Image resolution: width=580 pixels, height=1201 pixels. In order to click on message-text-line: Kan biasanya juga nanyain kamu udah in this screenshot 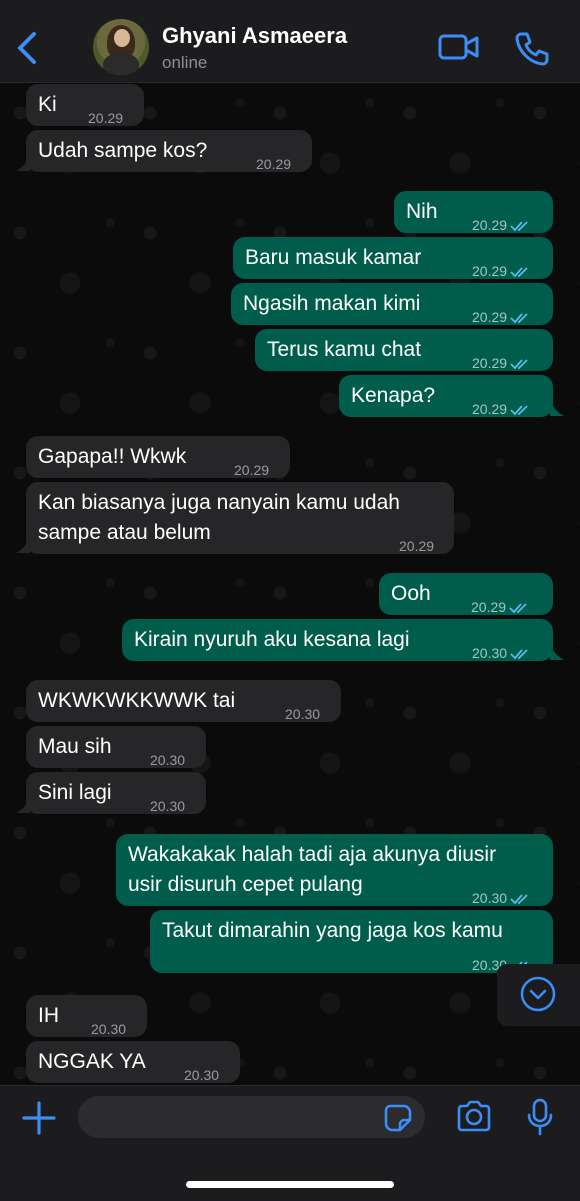, I will do `click(219, 502)`.